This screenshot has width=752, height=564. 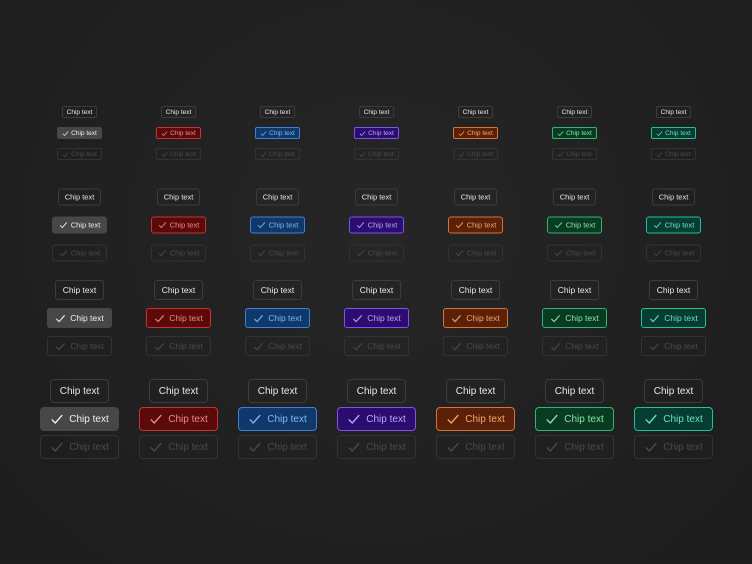 I want to click on chip-purple-disabled: Chip text, so click(x=376, y=253).